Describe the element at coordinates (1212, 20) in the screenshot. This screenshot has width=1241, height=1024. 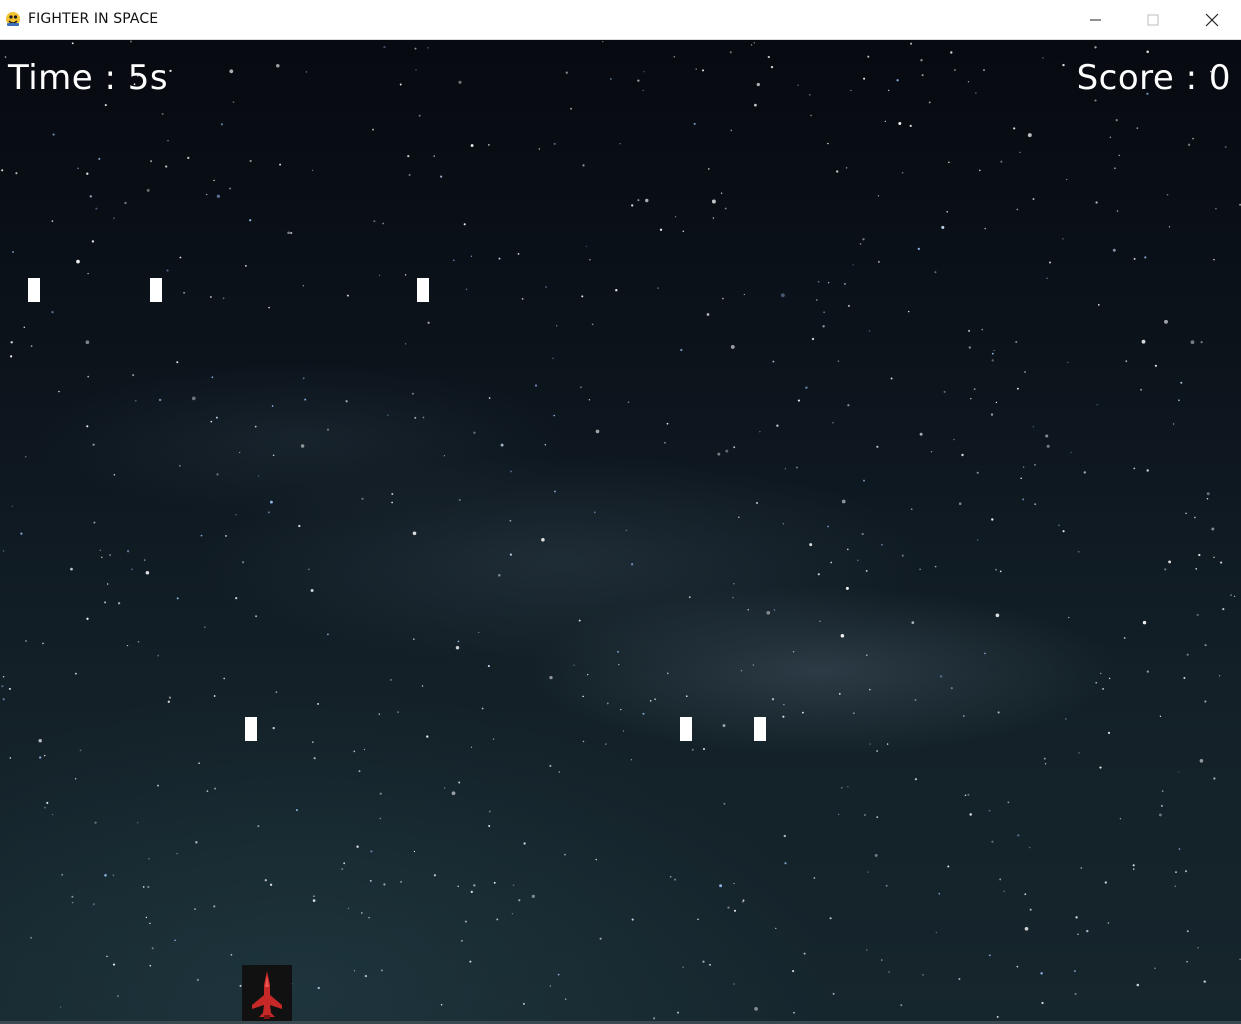
I see `close-button` at that location.